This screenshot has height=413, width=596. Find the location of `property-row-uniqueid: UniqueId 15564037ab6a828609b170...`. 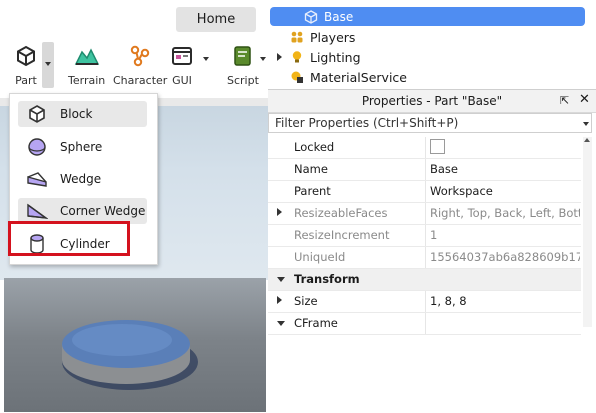

property-row-uniqueid: UniqueId 15564037ab6a828609b170... is located at coordinates (424, 258).